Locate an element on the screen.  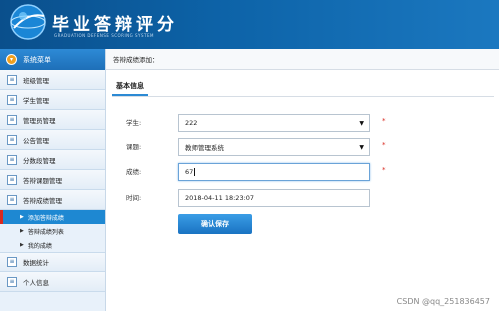
time-row: 时间: 2018-04-11 18:23:07 is located at coordinates (302, 198).